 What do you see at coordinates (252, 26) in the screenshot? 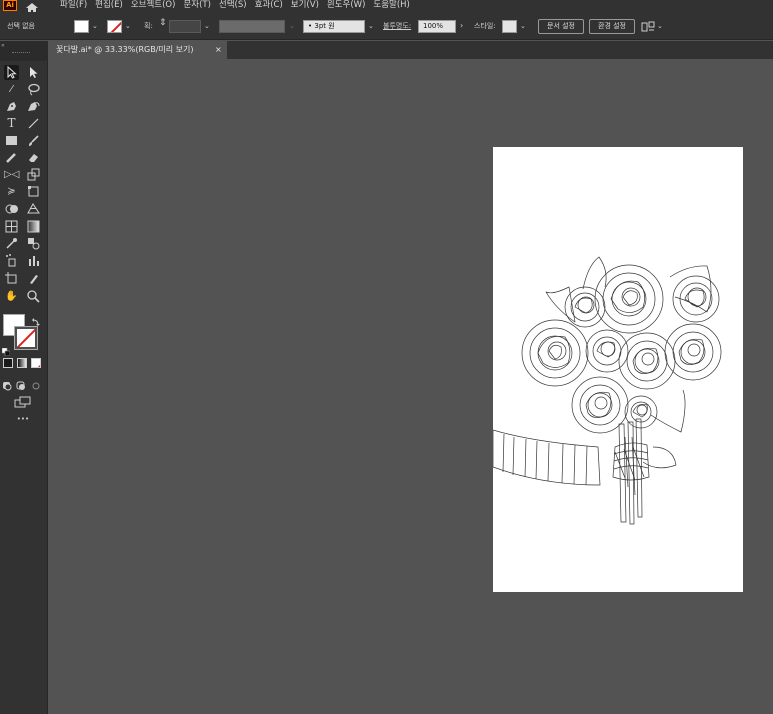
I see `variable-width-profile` at bounding box center [252, 26].